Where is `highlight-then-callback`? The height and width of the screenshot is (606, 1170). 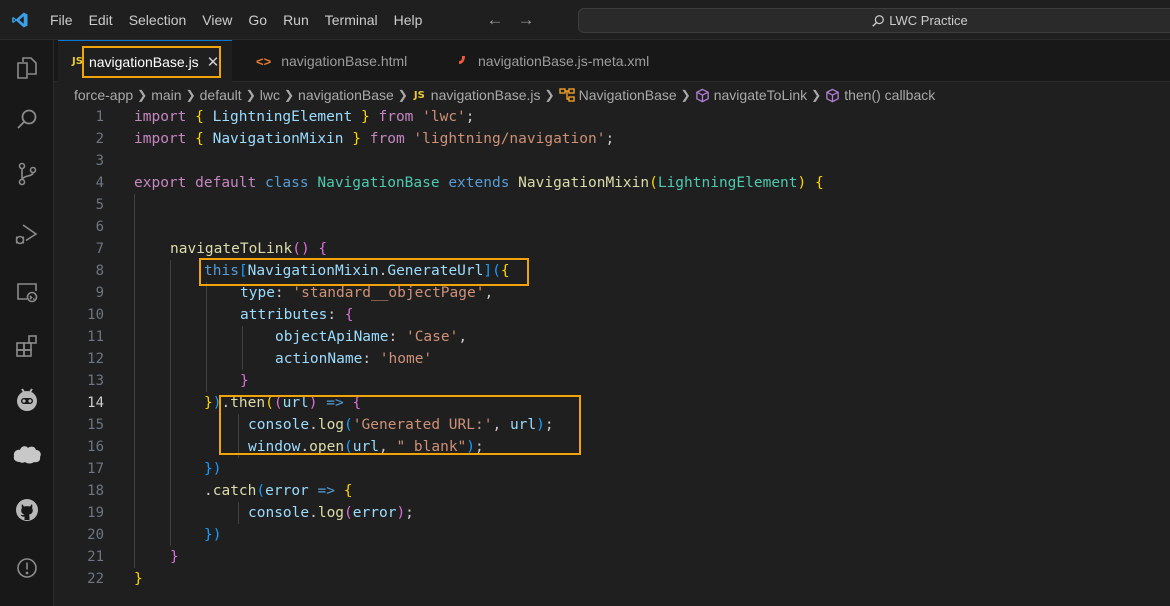
highlight-then-callback is located at coordinates (400, 425).